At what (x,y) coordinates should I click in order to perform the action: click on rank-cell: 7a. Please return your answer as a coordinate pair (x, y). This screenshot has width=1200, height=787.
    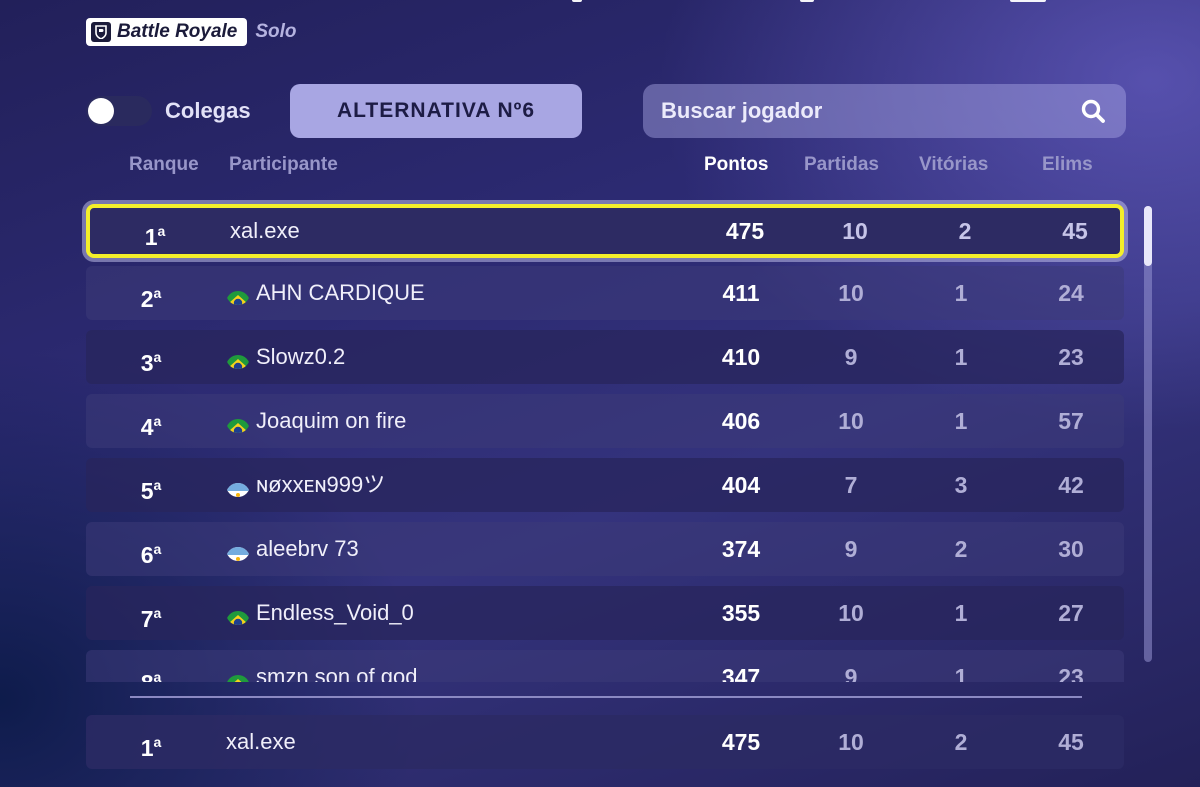
    Looking at the image, I should click on (151, 618).